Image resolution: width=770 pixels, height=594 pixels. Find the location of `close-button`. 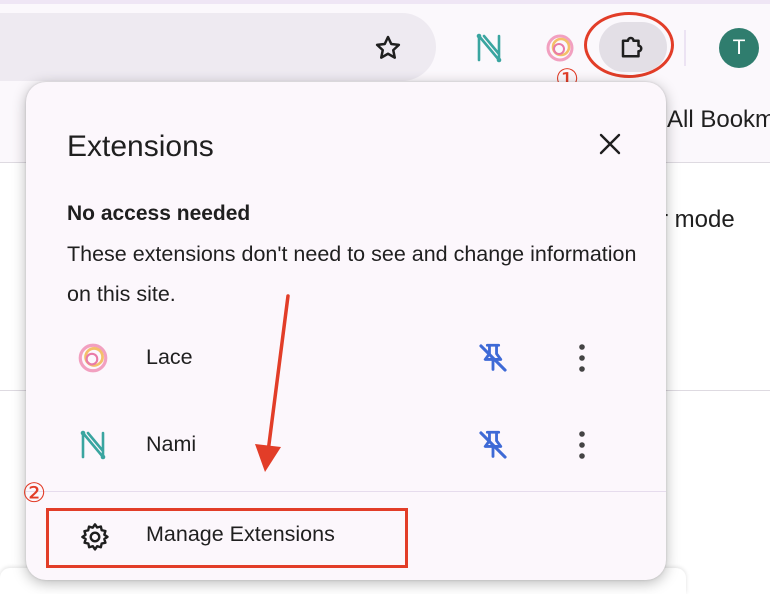

close-button is located at coordinates (610, 144).